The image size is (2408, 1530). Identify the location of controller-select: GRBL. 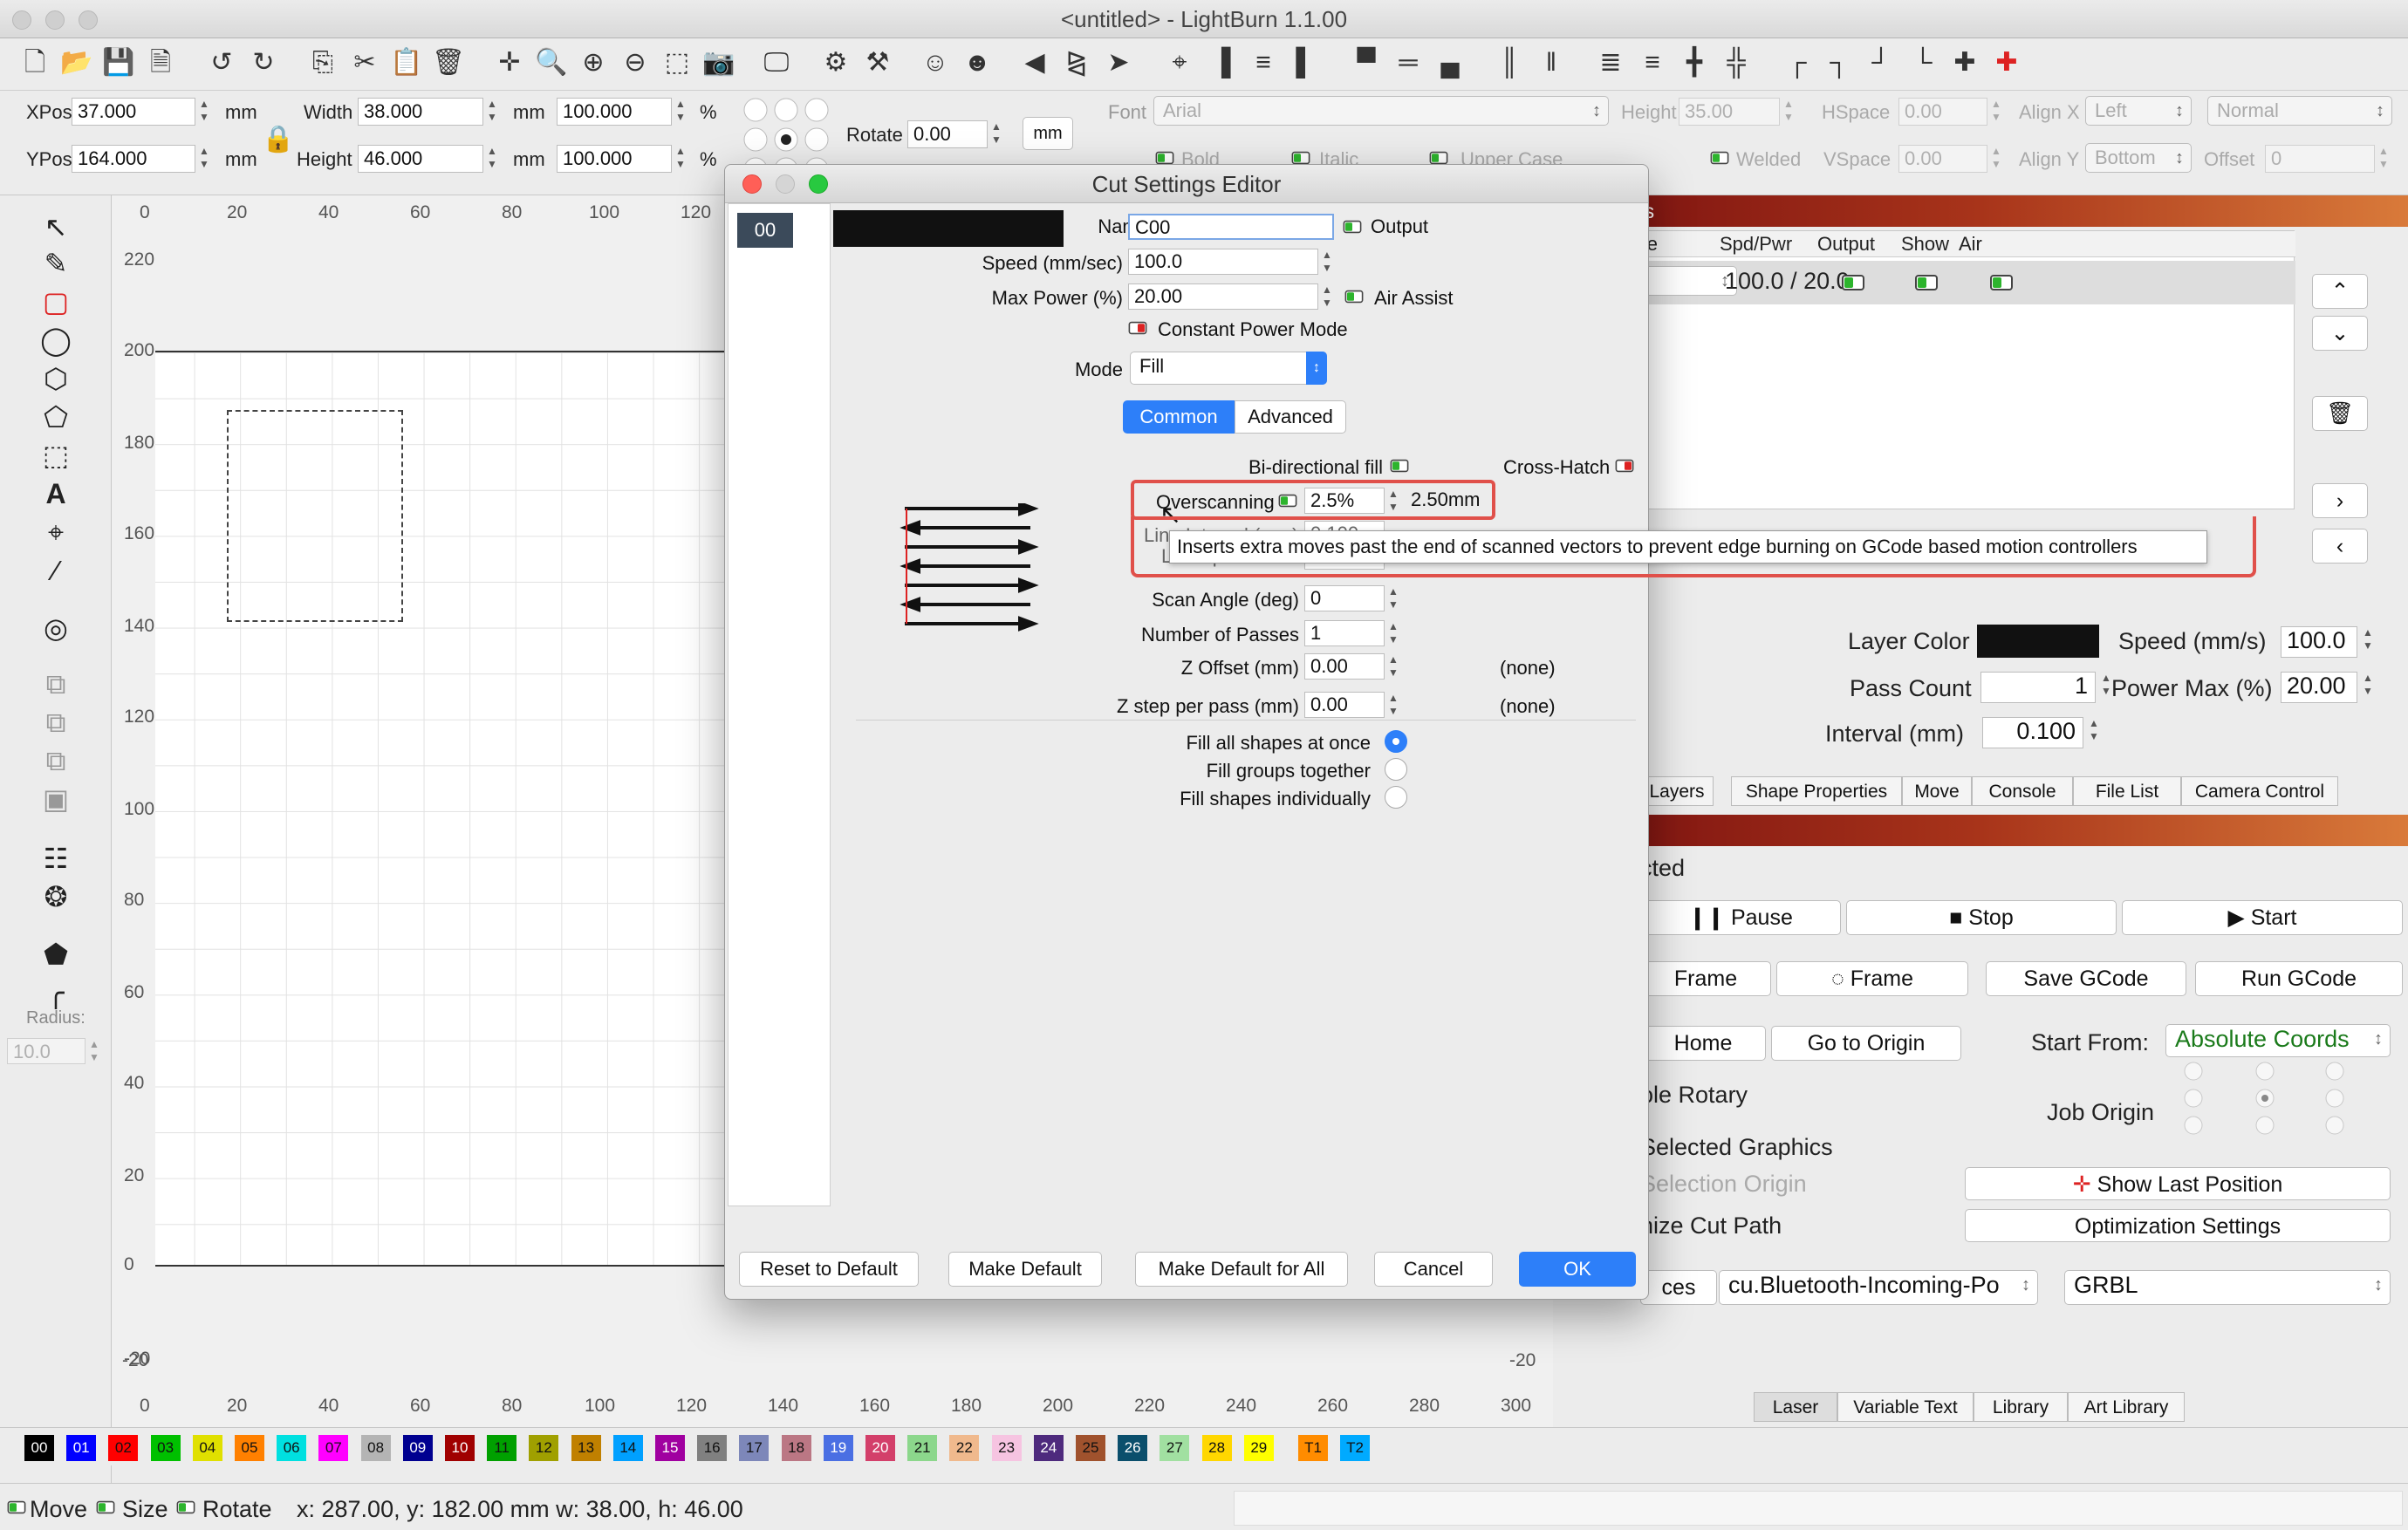
(2227, 1287).